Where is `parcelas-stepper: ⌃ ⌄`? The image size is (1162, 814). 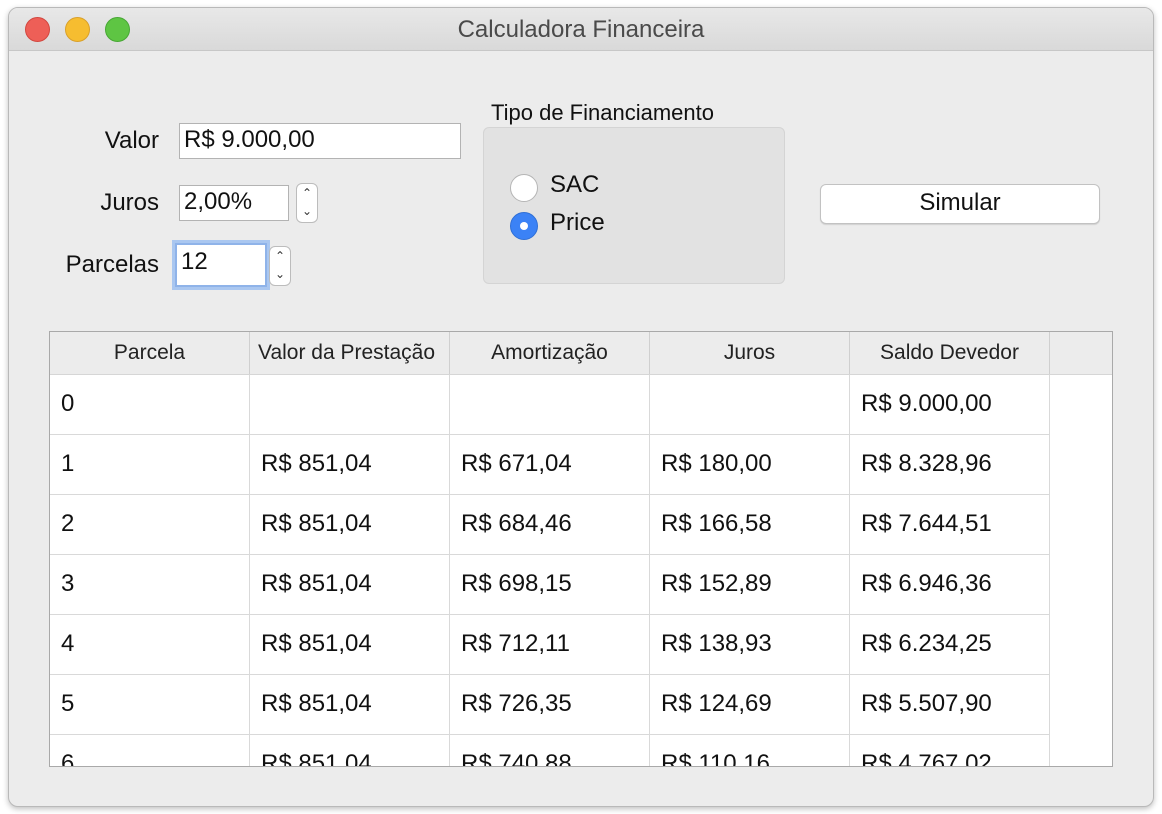 parcelas-stepper: ⌃ ⌄ is located at coordinates (280, 266).